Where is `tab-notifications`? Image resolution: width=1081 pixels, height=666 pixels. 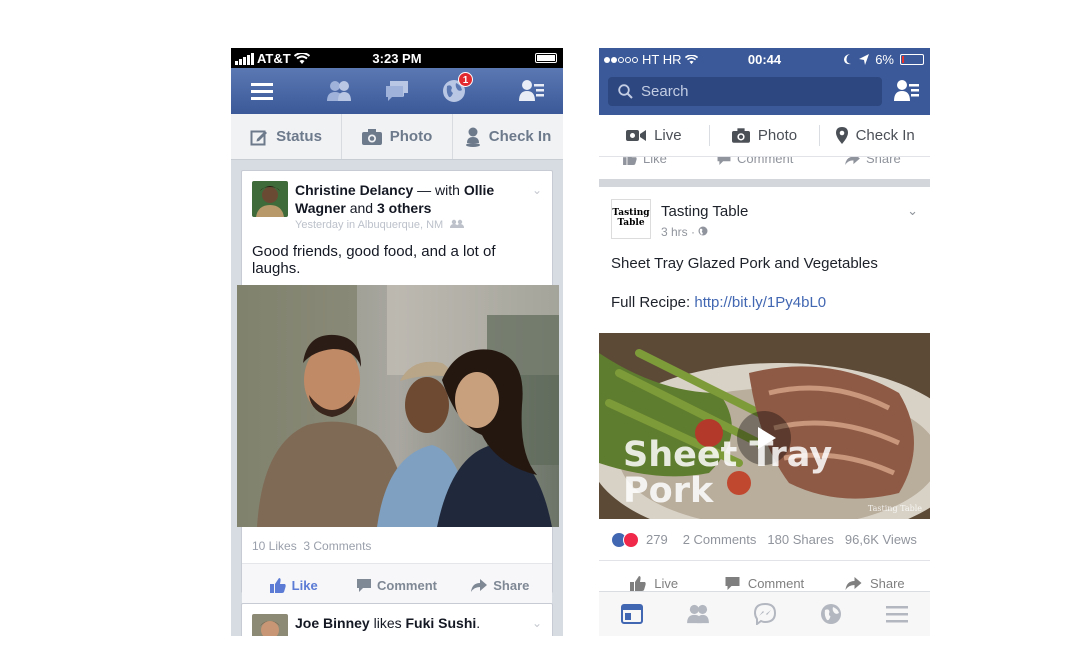 tab-notifications is located at coordinates (831, 614).